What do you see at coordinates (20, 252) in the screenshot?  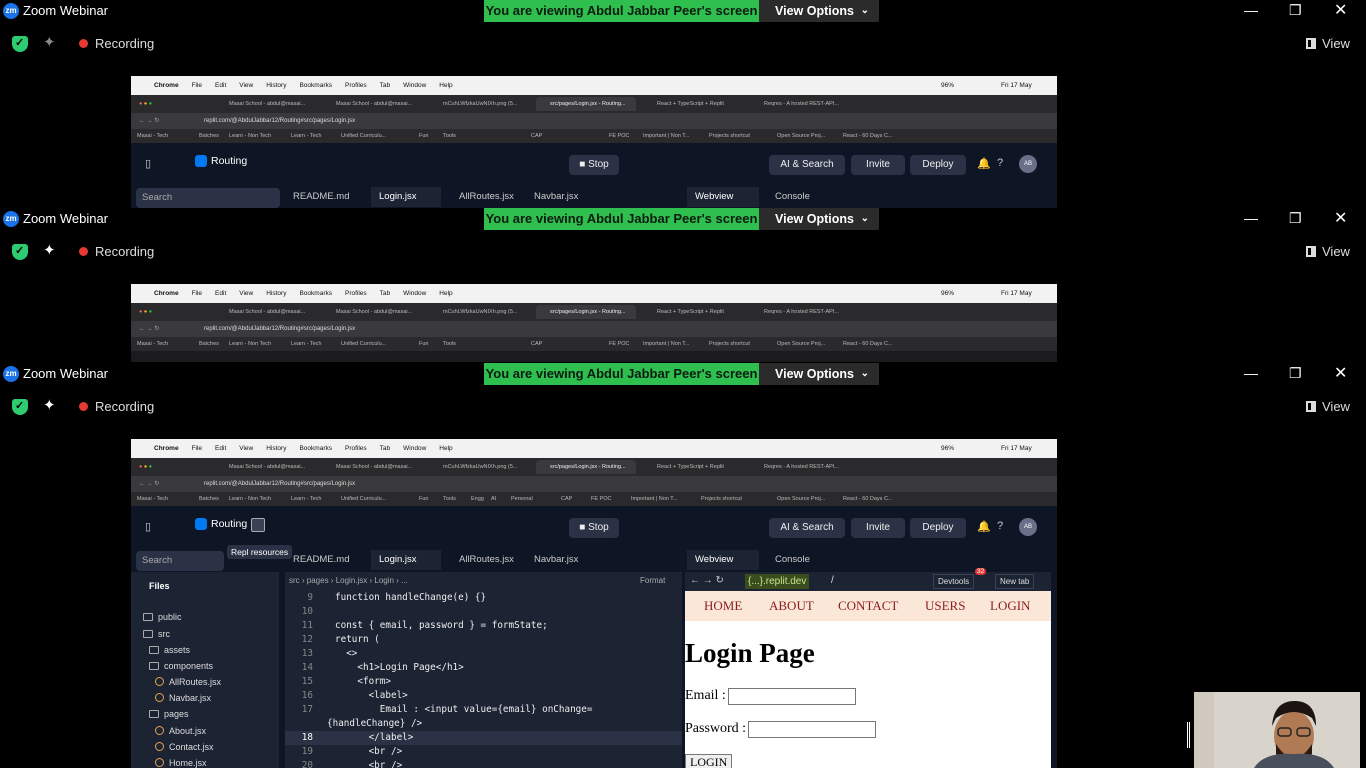 I see `security-shield-icon` at bounding box center [20, 252].